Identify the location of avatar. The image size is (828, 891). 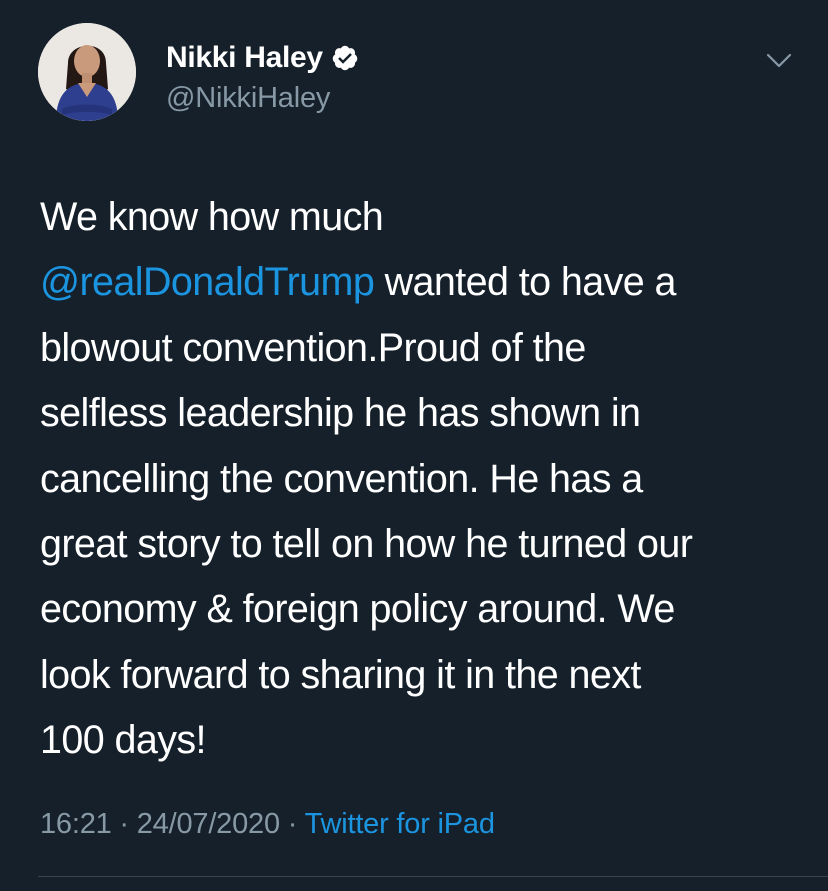
(87, 72).